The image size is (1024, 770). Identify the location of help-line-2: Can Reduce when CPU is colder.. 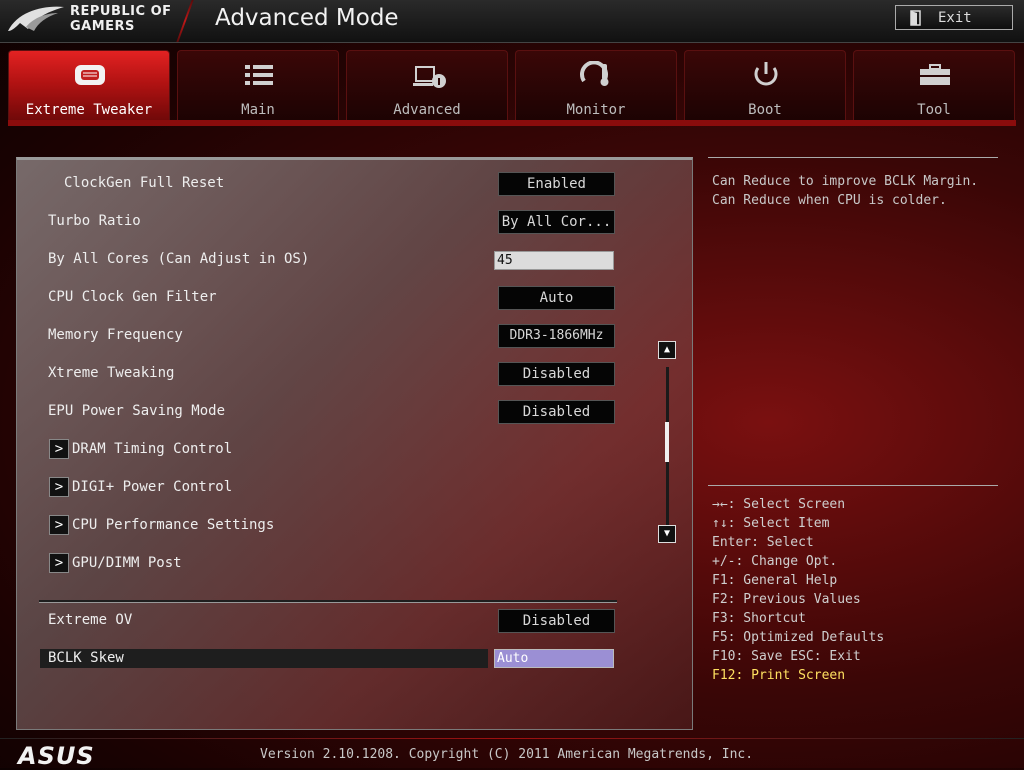
(829, 200).